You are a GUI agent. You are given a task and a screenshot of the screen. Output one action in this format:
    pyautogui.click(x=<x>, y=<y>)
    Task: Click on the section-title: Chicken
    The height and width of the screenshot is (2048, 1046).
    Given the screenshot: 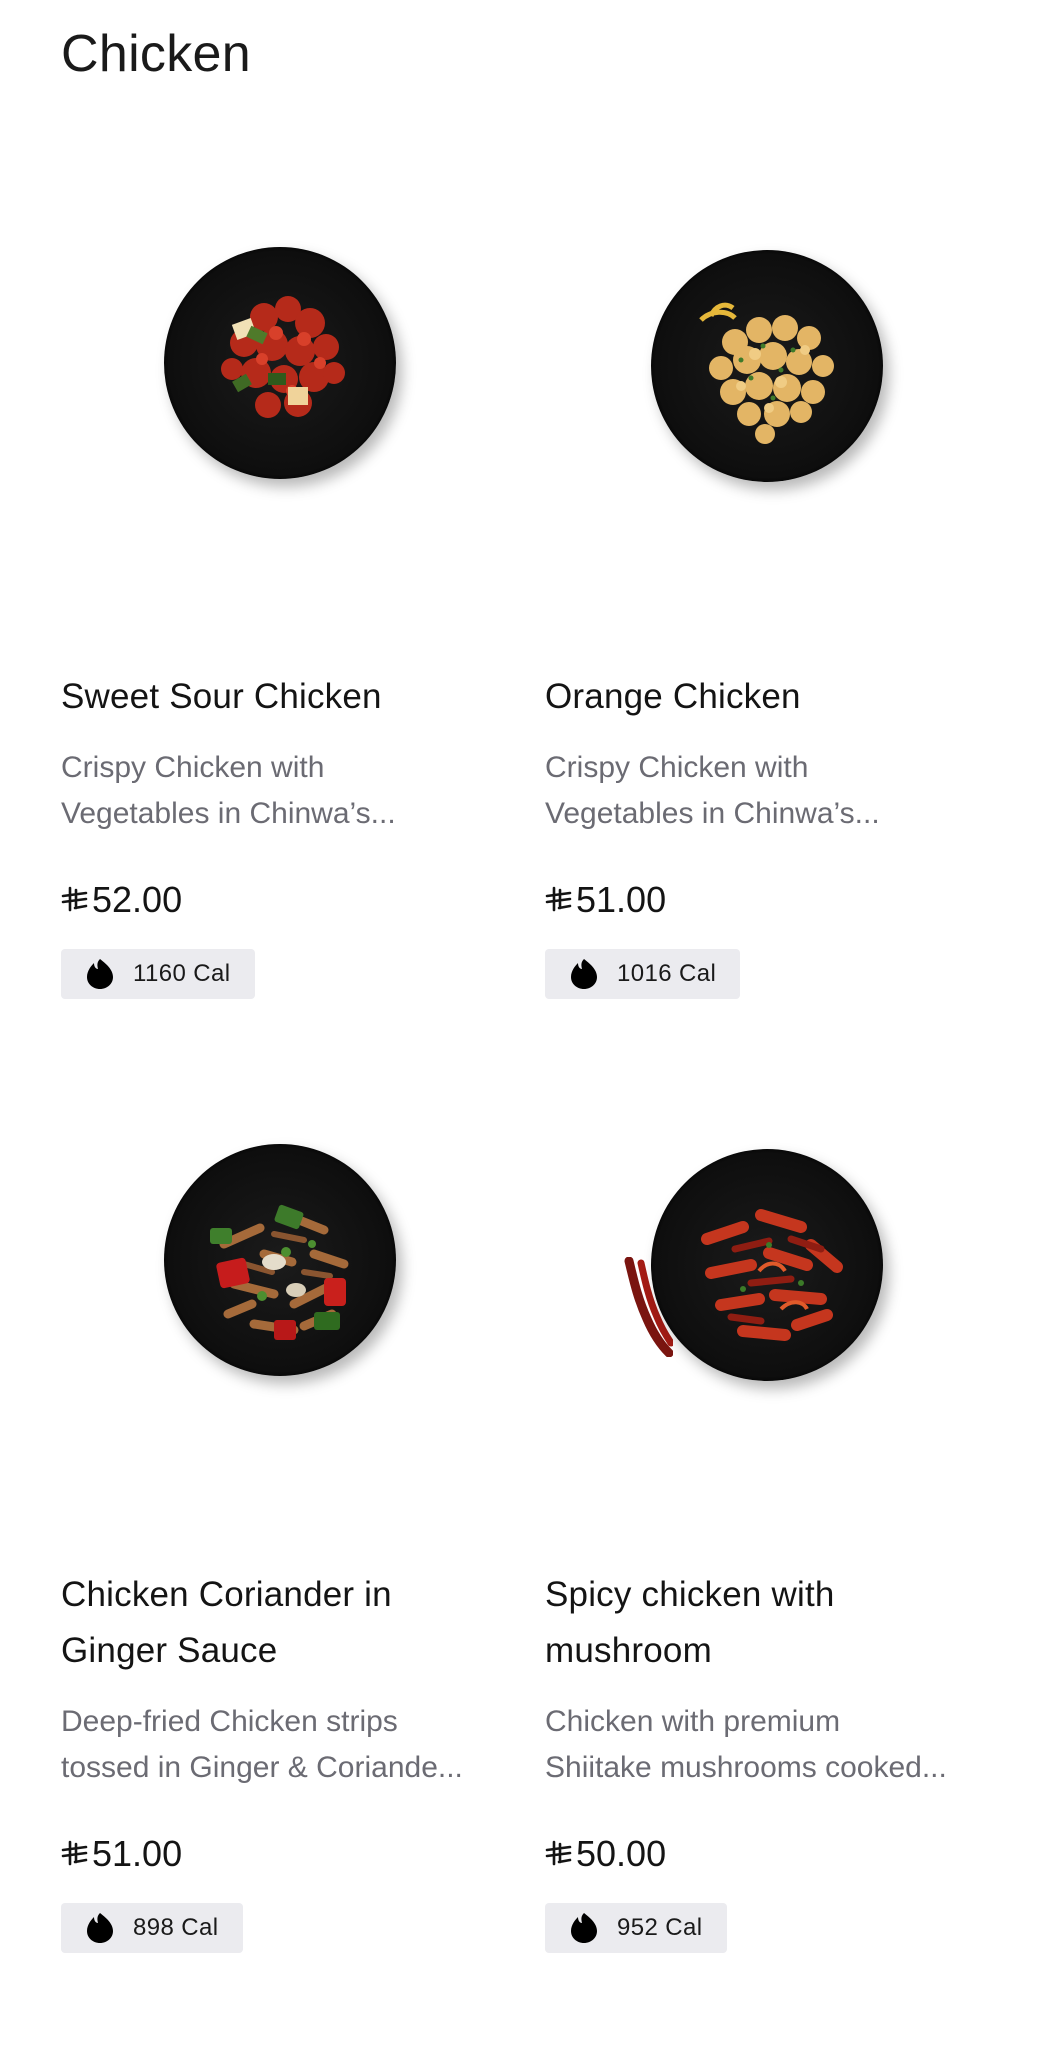 What is the action you would take?
    pyautogui.click(x=156, y=54)
    